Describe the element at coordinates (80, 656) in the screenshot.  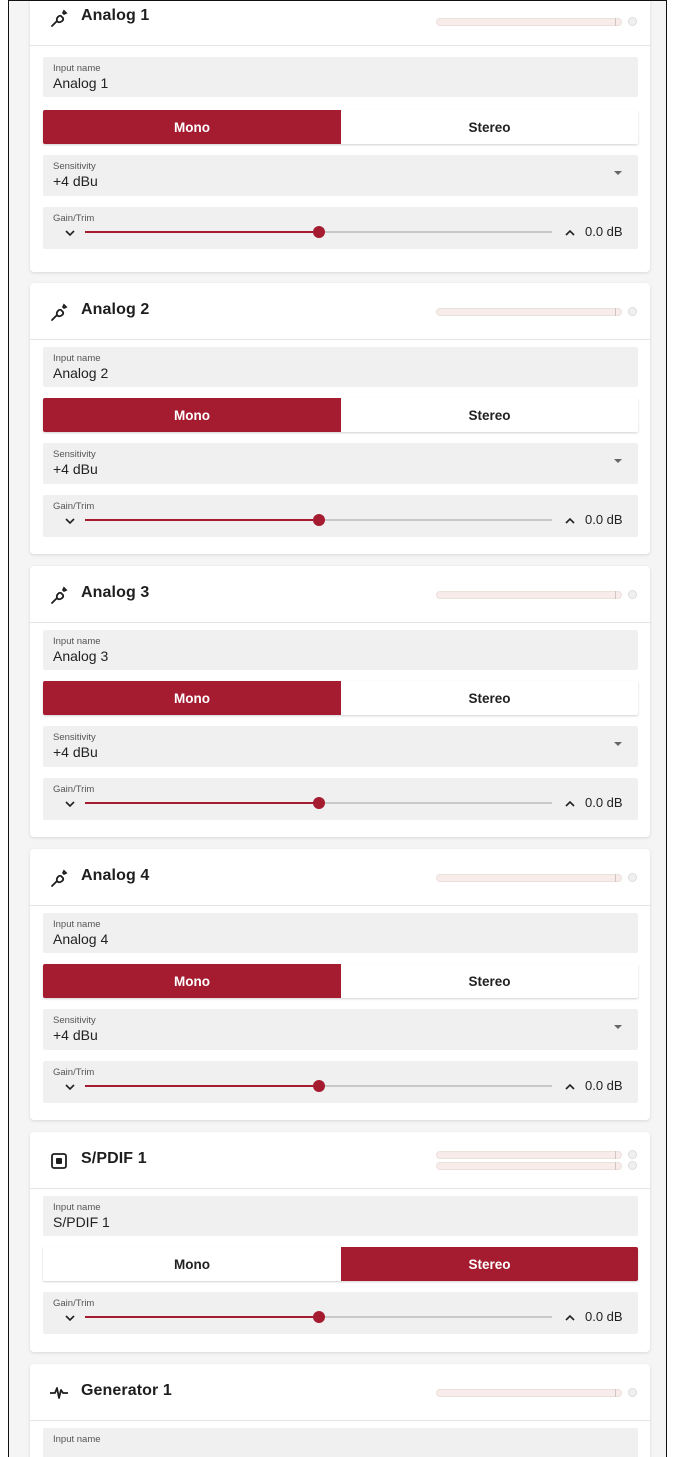
I see `input-name-value: Analog 3` at that location.